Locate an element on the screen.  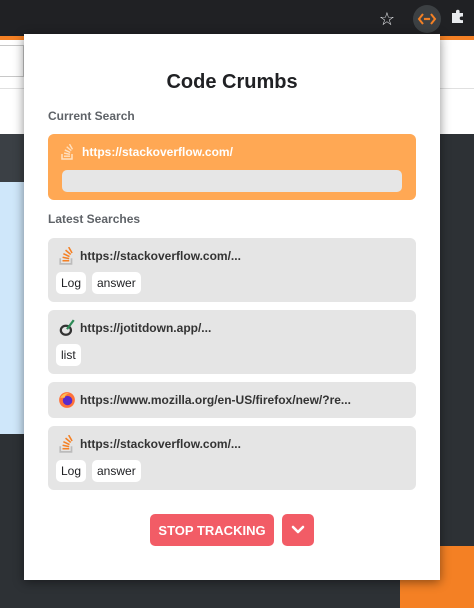
background-blue-panel is located at coordinates (12, 308).